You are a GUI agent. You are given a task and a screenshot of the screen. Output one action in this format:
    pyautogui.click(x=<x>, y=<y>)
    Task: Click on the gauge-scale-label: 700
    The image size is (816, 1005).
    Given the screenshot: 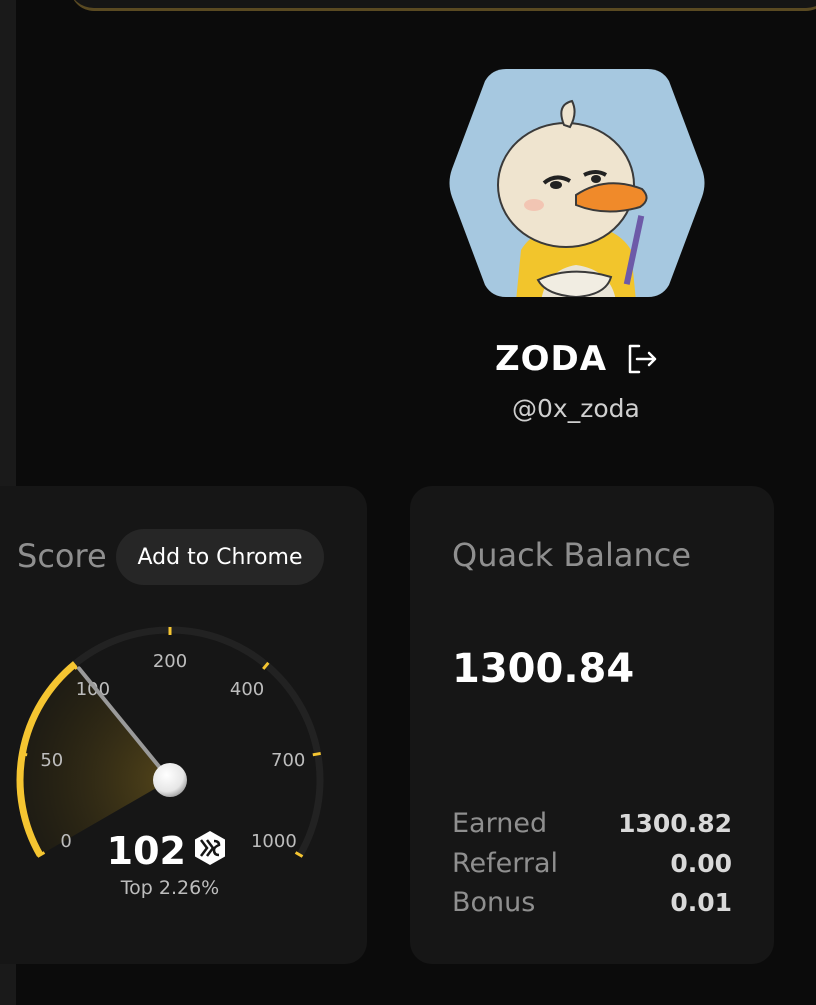 What is the action you would take?
    pyautogui.click(x=288, y=760)
    